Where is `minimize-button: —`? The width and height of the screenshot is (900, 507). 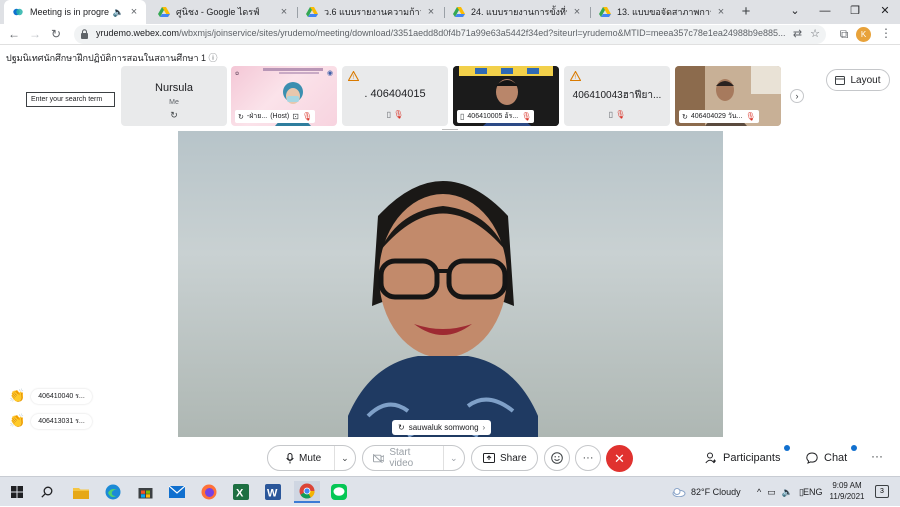
minimize-button: — is located at coordinates (825, 12).